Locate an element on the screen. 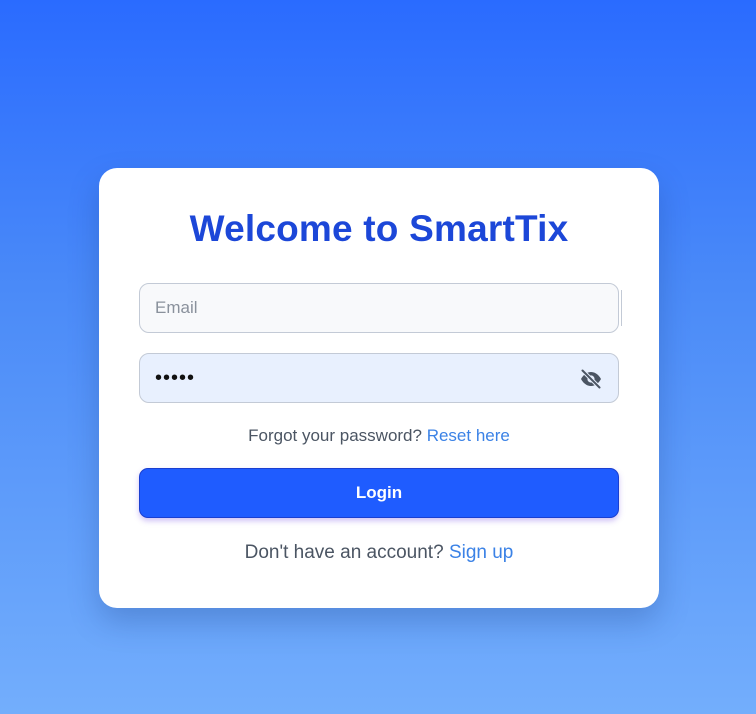 The width and height of the screenshot is (756, 714). email-field is located at coordinates (379, 308).